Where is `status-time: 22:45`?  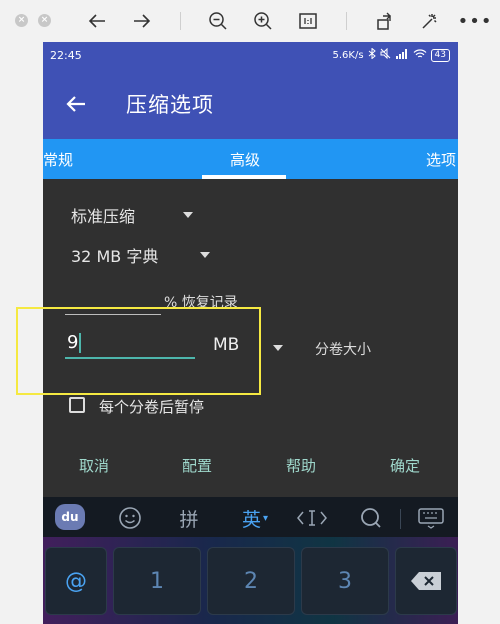
status-time: 22:45 is located at coordinates (66, 55).